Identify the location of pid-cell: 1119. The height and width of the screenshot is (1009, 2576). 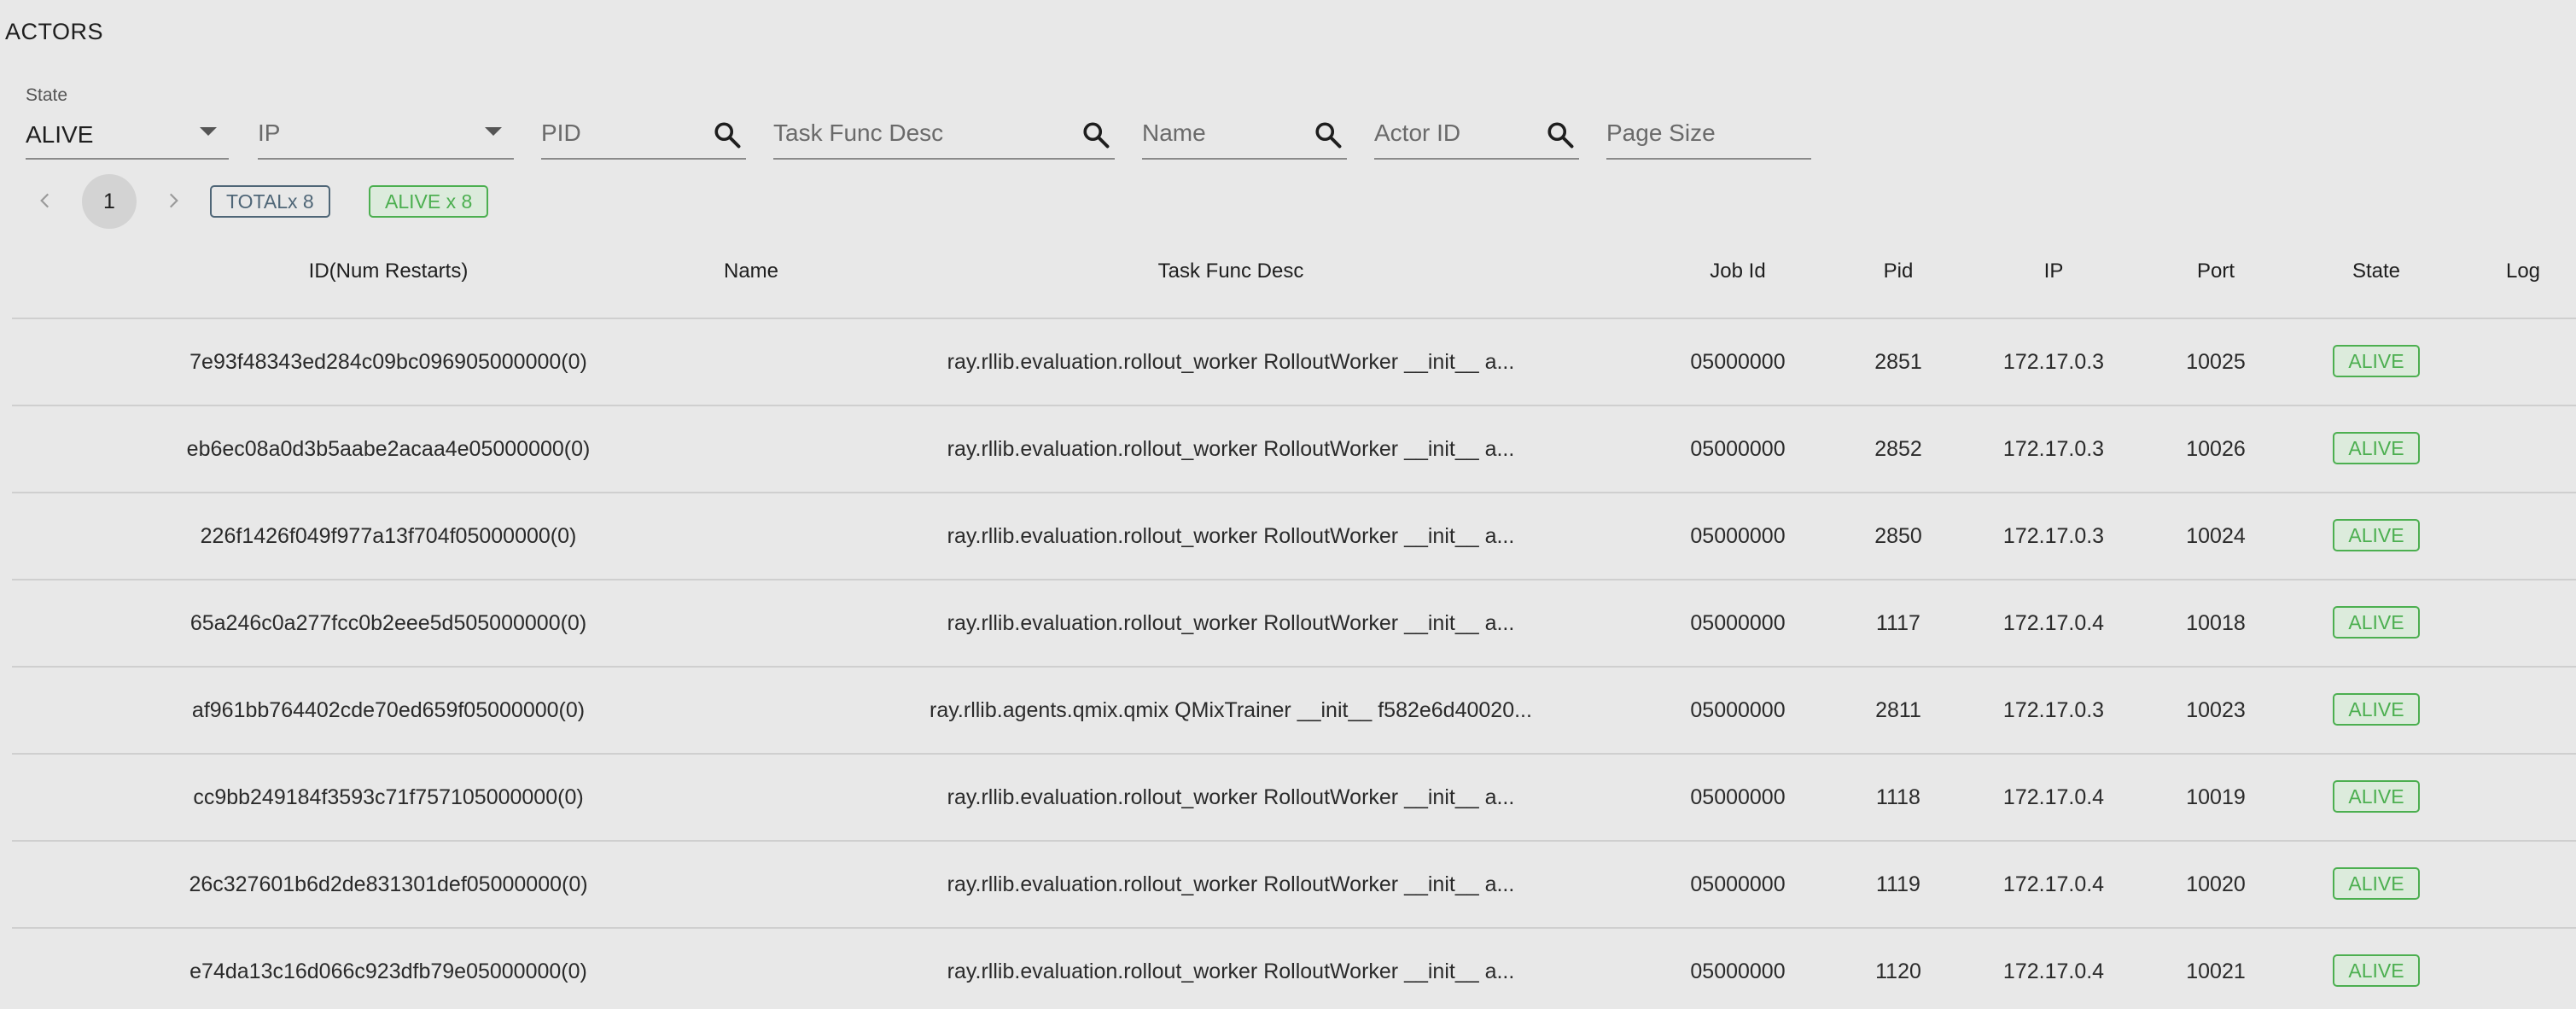
(1898, 884).